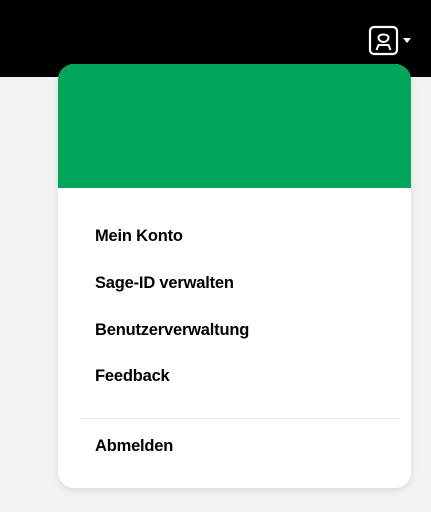 The height and width of the screenshot is (512, 431). What do you see at coordinates (164, 283) in the screenshot?
I see `menu-item-sage-id-verwalten: Sage-ID verwalten` at bounding box center [164, 283].